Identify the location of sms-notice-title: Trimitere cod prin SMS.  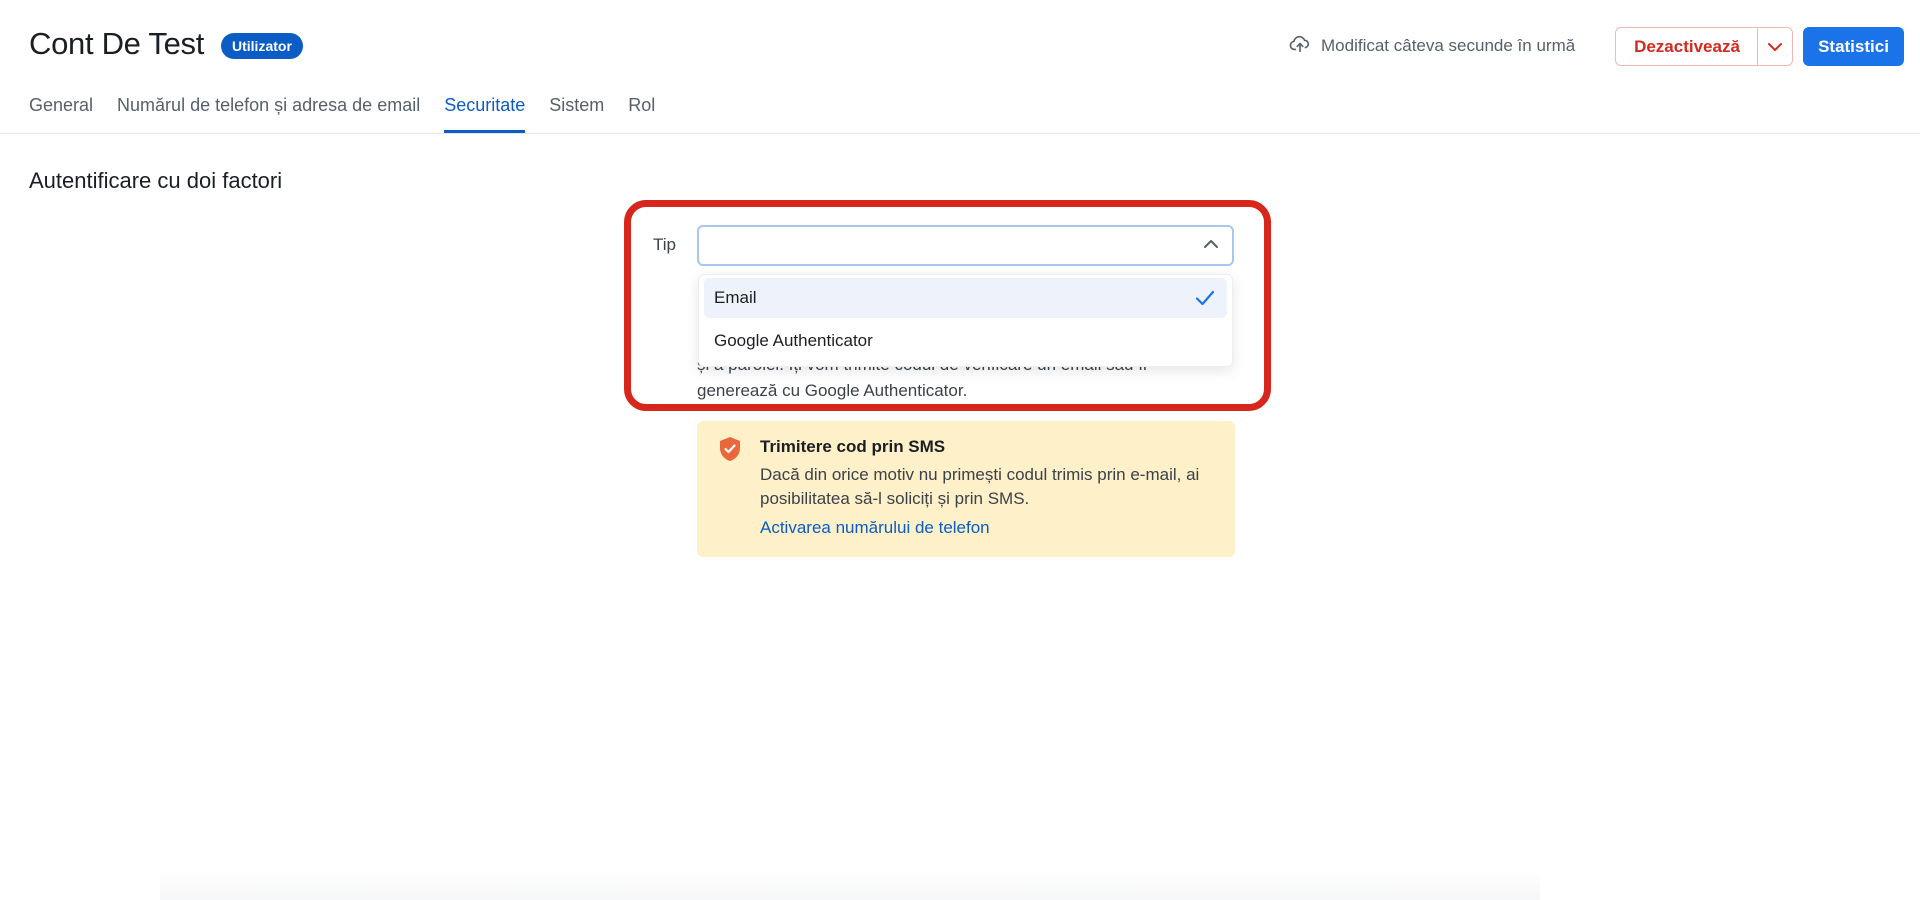
(853, 446).